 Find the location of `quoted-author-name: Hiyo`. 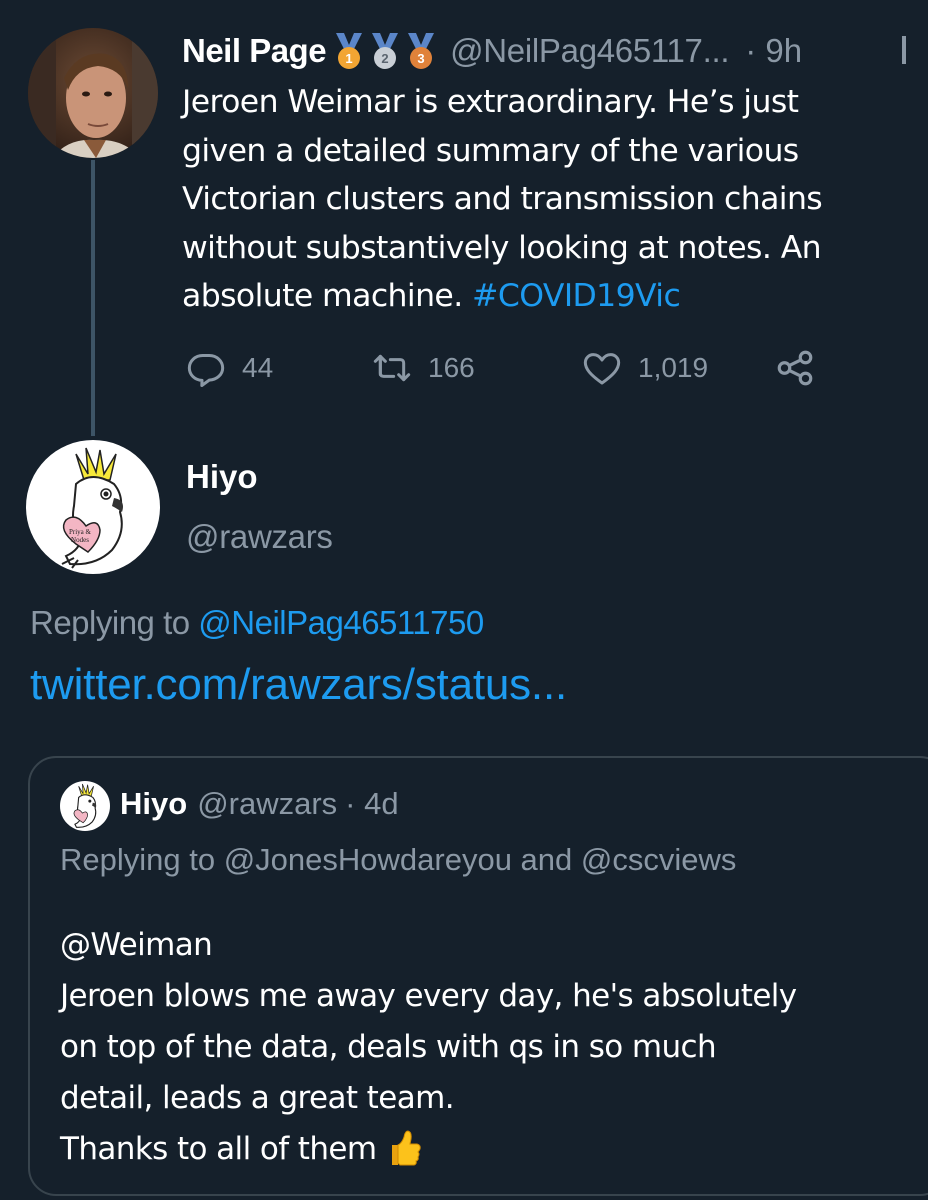

quoted-author-name: Hiyo is located at coordinates (154, 803).